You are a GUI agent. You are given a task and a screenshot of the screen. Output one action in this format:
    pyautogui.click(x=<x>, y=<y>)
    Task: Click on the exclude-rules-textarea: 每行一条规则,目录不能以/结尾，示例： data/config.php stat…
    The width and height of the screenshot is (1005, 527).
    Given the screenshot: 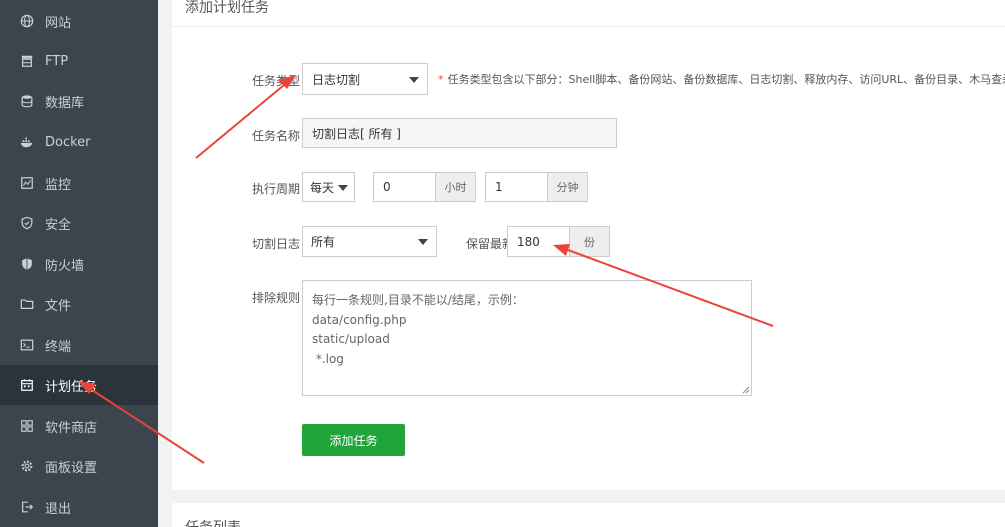 What is the action you would take?
    pyautogui.click(x=527, y=338)
    